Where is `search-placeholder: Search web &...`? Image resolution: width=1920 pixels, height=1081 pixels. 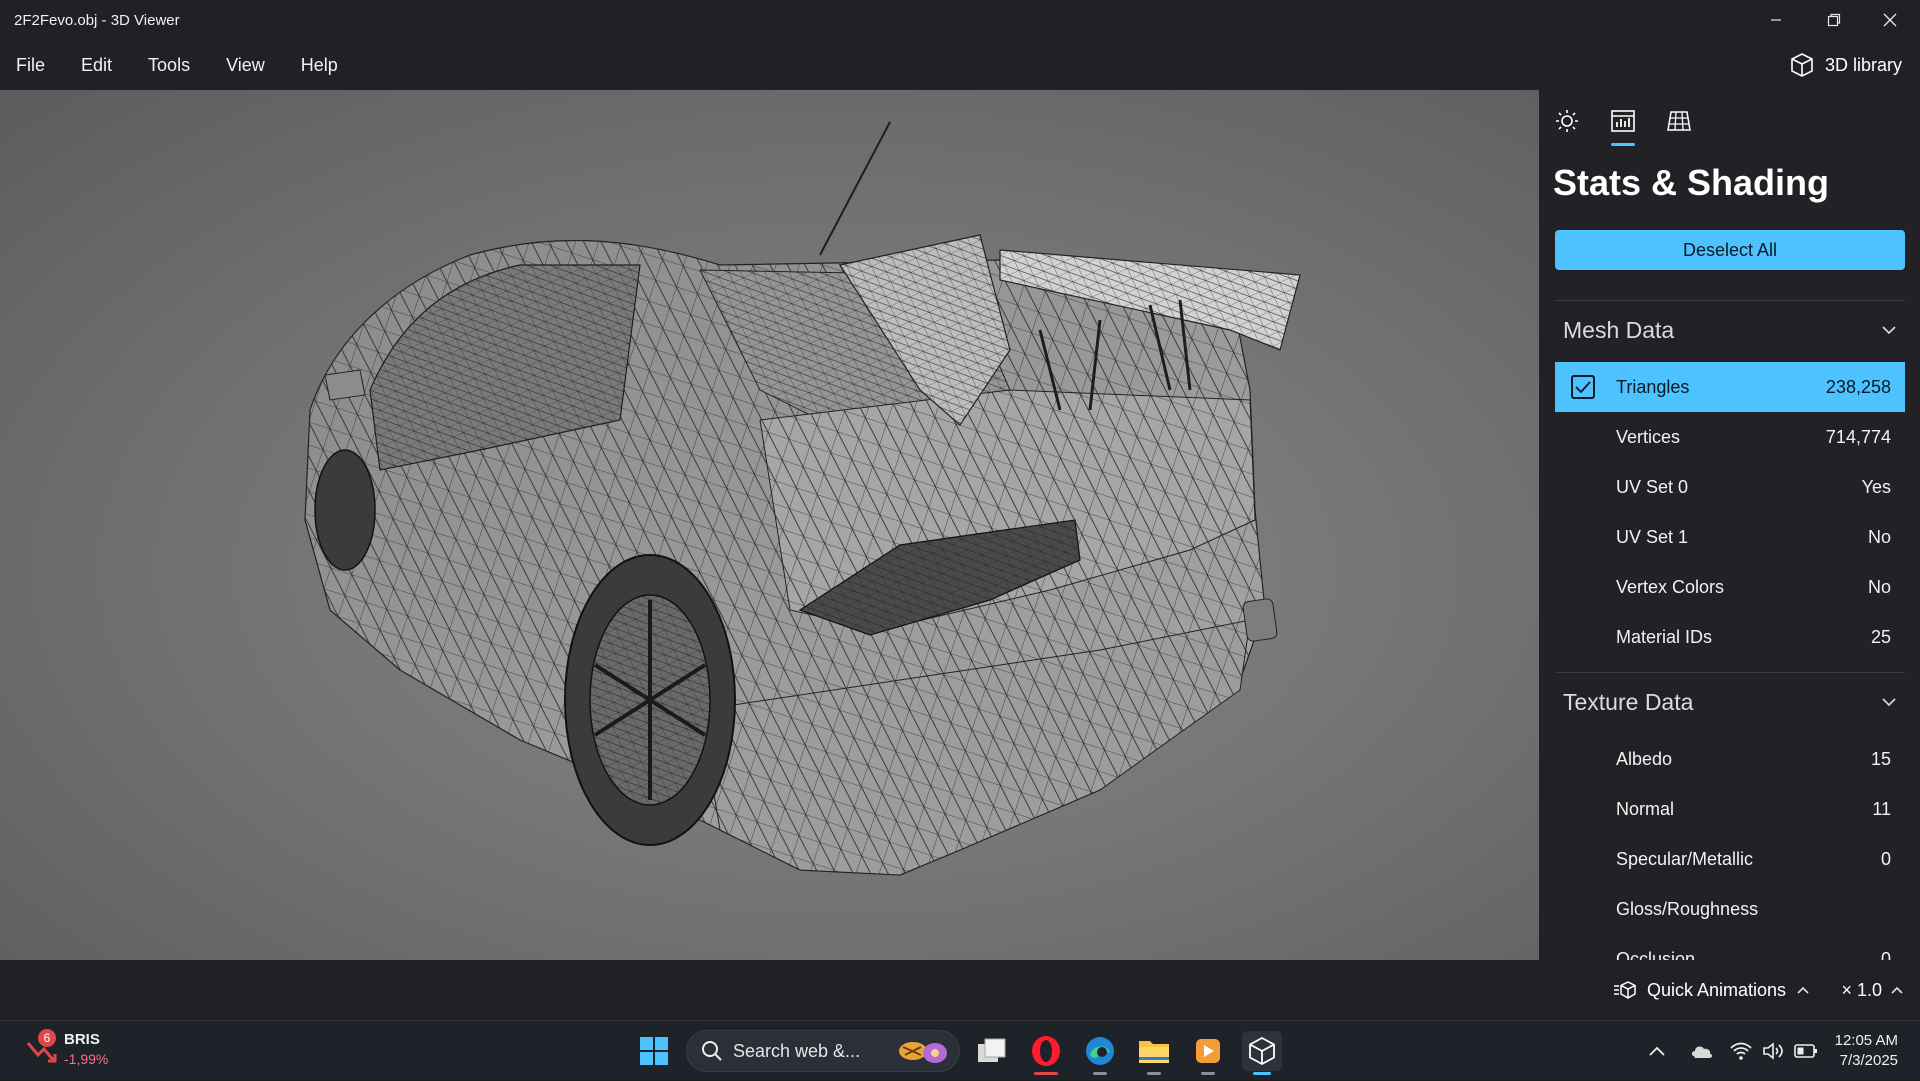 search-placeholder: Search web &... is located at coordinates (797, 1050).